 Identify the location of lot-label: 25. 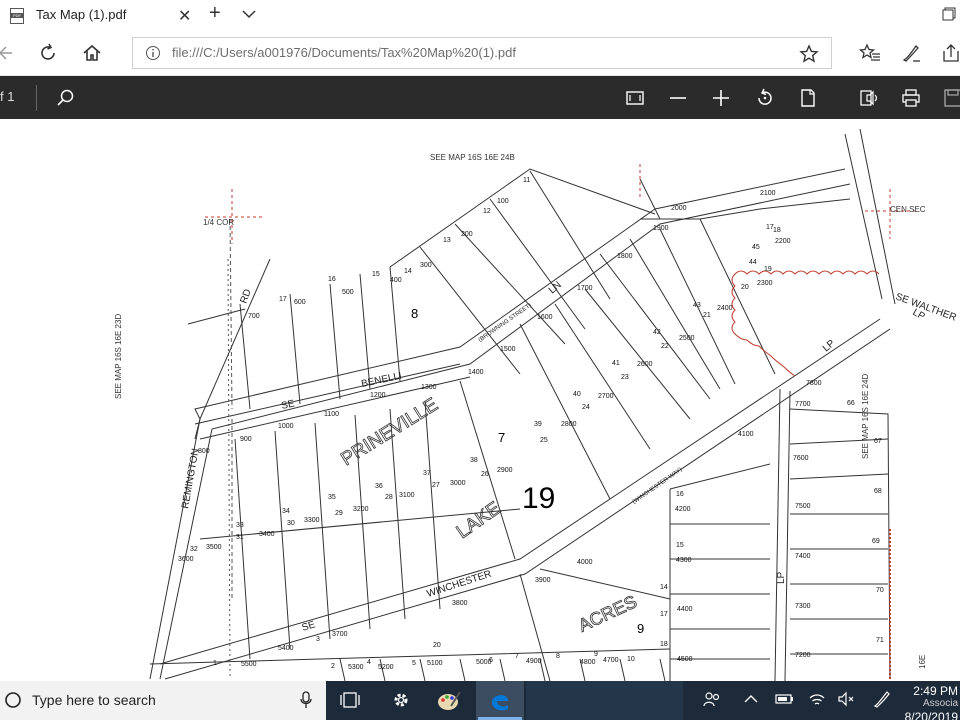
(544, 440).